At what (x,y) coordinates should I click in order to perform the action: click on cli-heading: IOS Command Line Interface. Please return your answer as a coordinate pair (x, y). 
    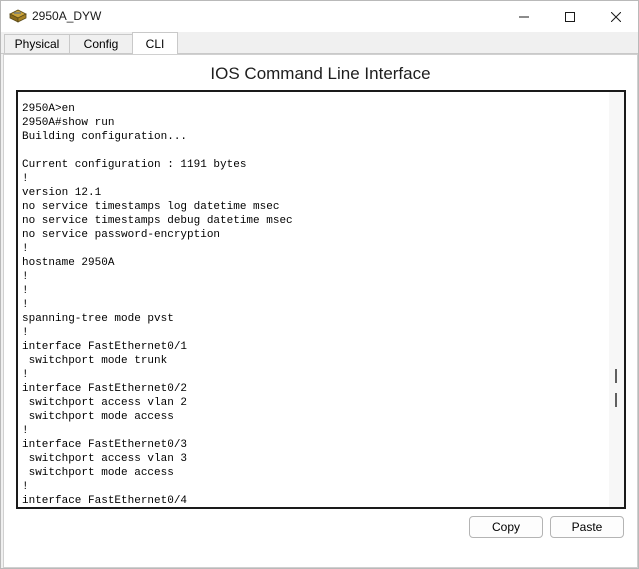
    Looking at the image, I should click on (320, 73).